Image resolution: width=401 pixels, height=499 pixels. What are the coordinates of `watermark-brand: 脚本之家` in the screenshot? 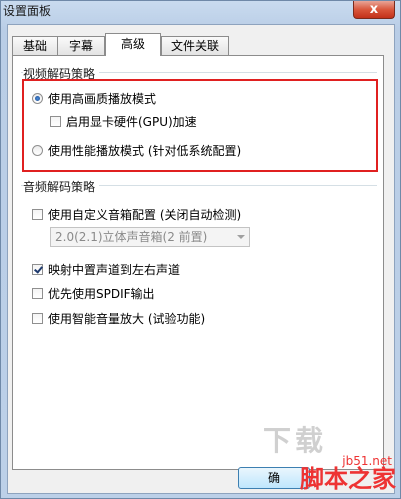 It's located at (348, 479).